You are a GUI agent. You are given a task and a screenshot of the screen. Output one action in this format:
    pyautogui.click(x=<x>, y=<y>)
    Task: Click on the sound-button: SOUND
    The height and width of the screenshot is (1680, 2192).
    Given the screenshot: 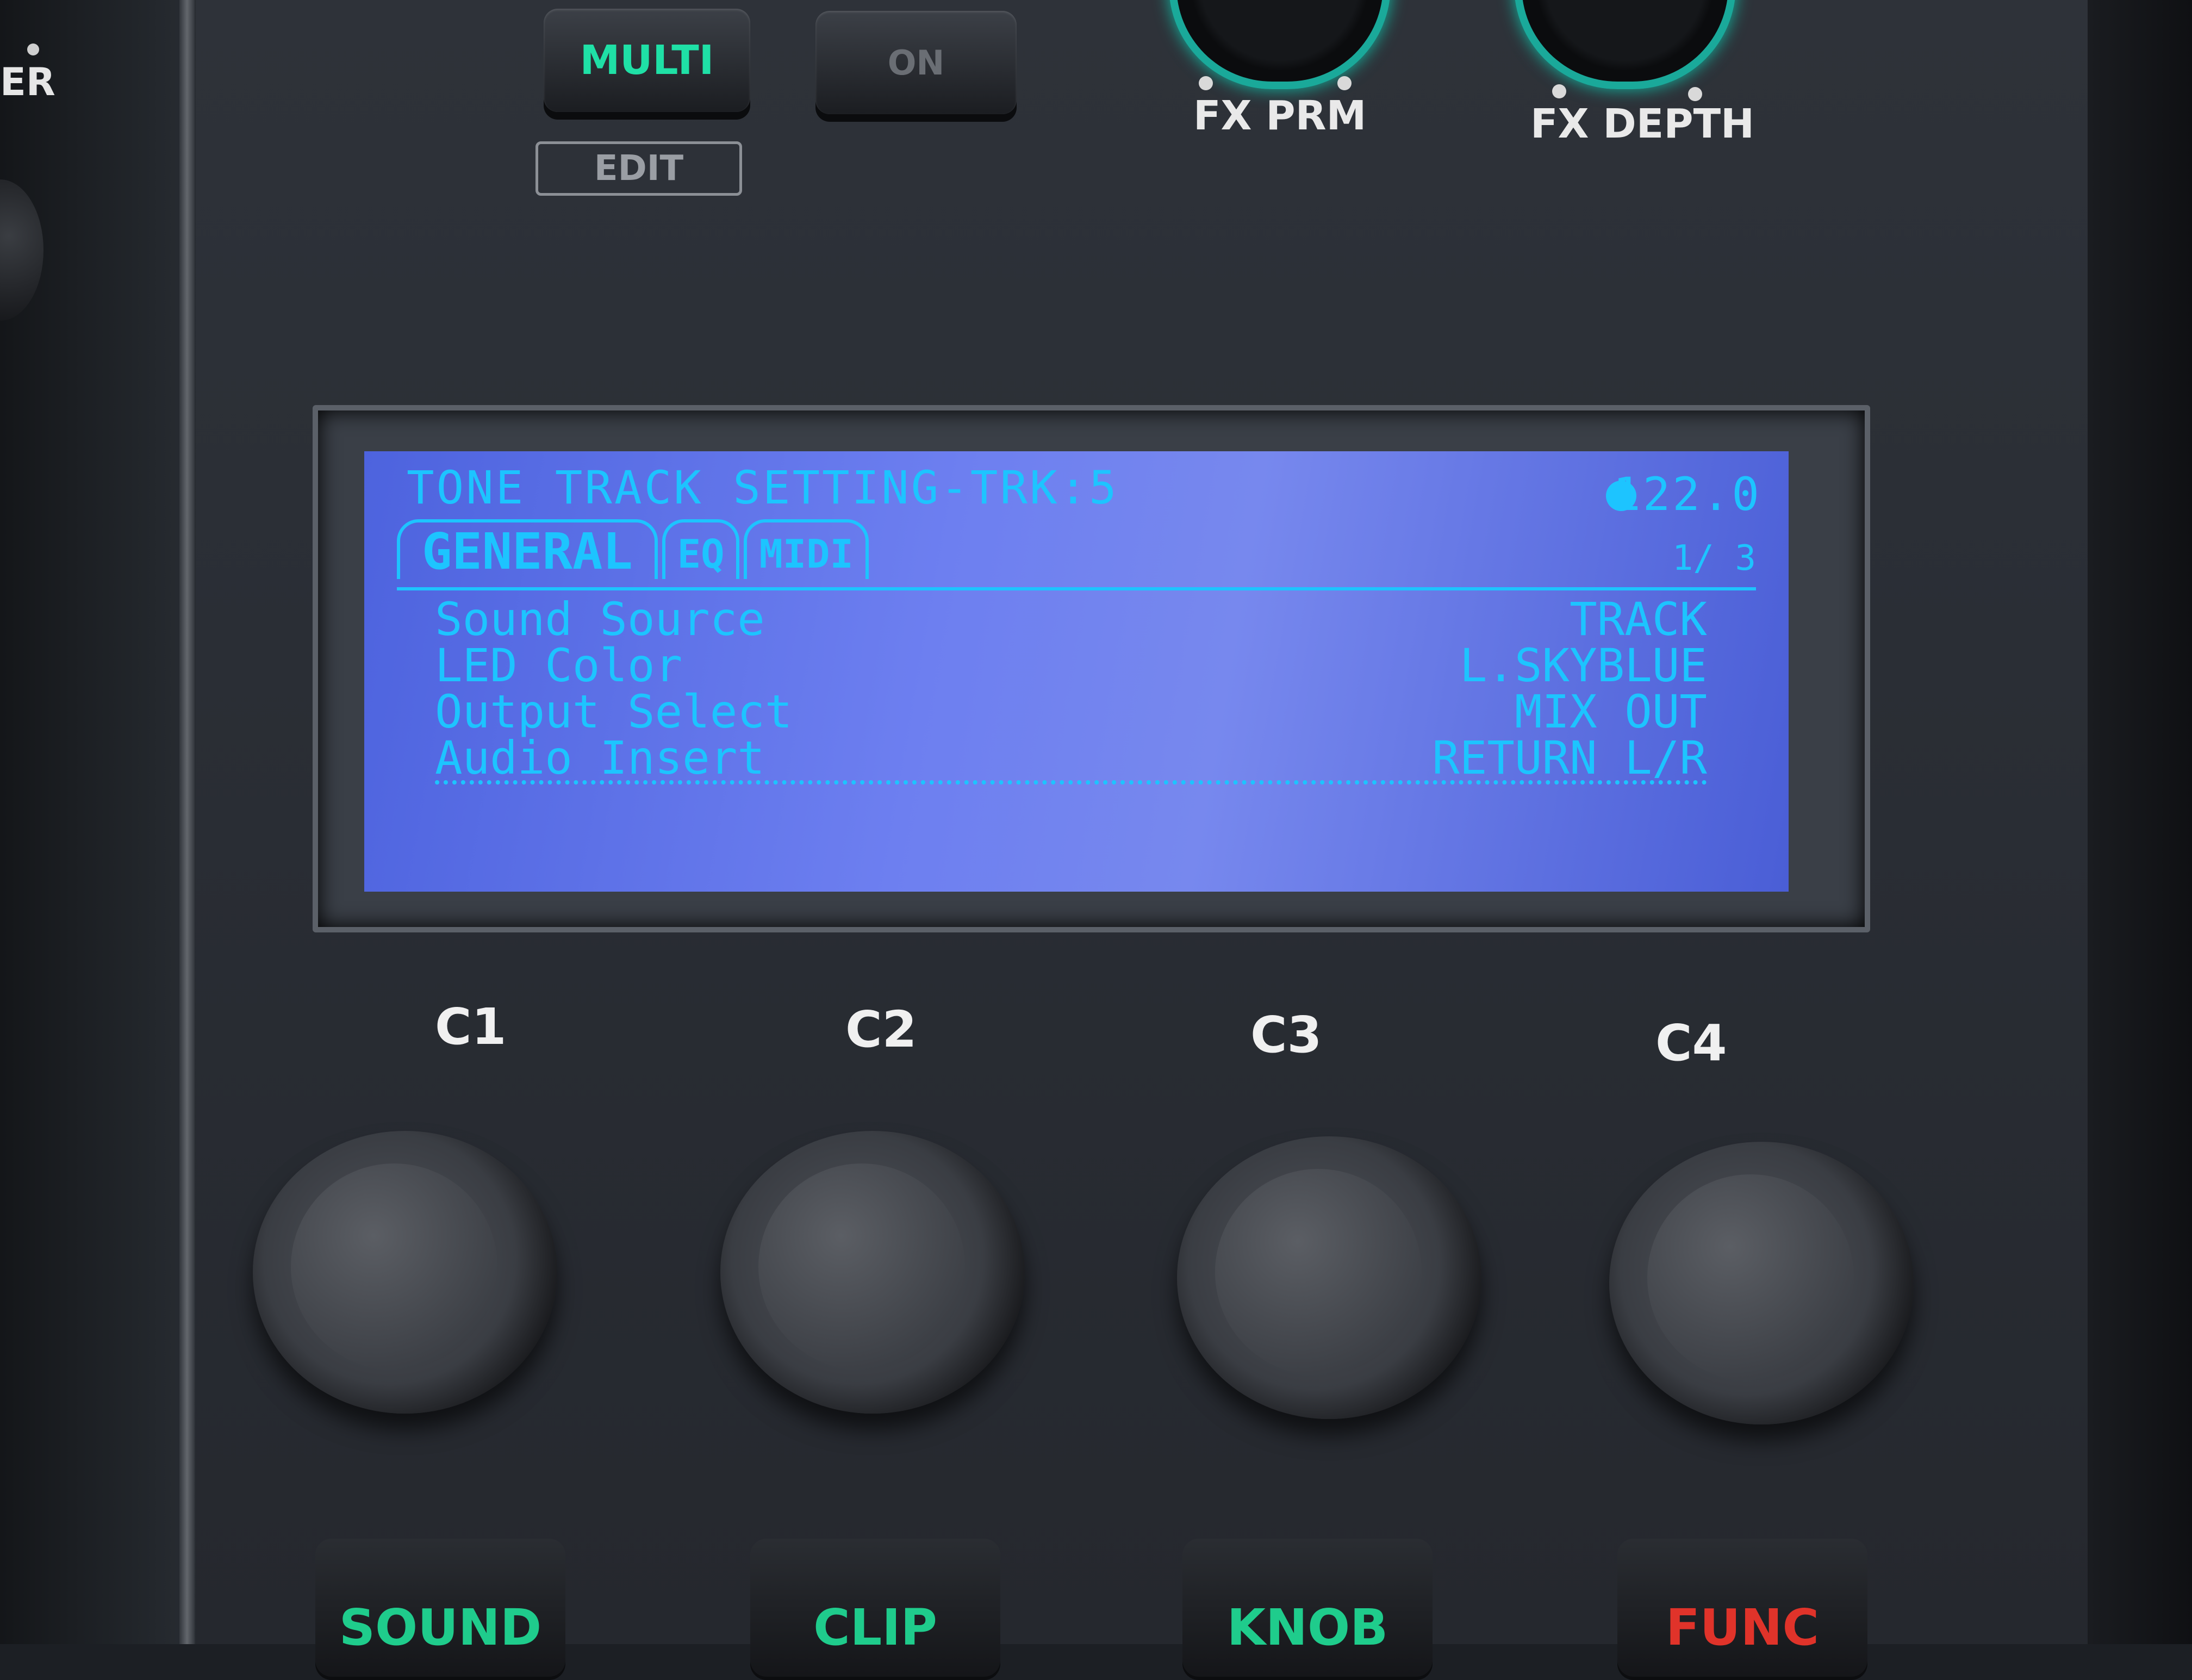 What is the action you would take?
    pyautogui.click(x=440, y=1609)
    